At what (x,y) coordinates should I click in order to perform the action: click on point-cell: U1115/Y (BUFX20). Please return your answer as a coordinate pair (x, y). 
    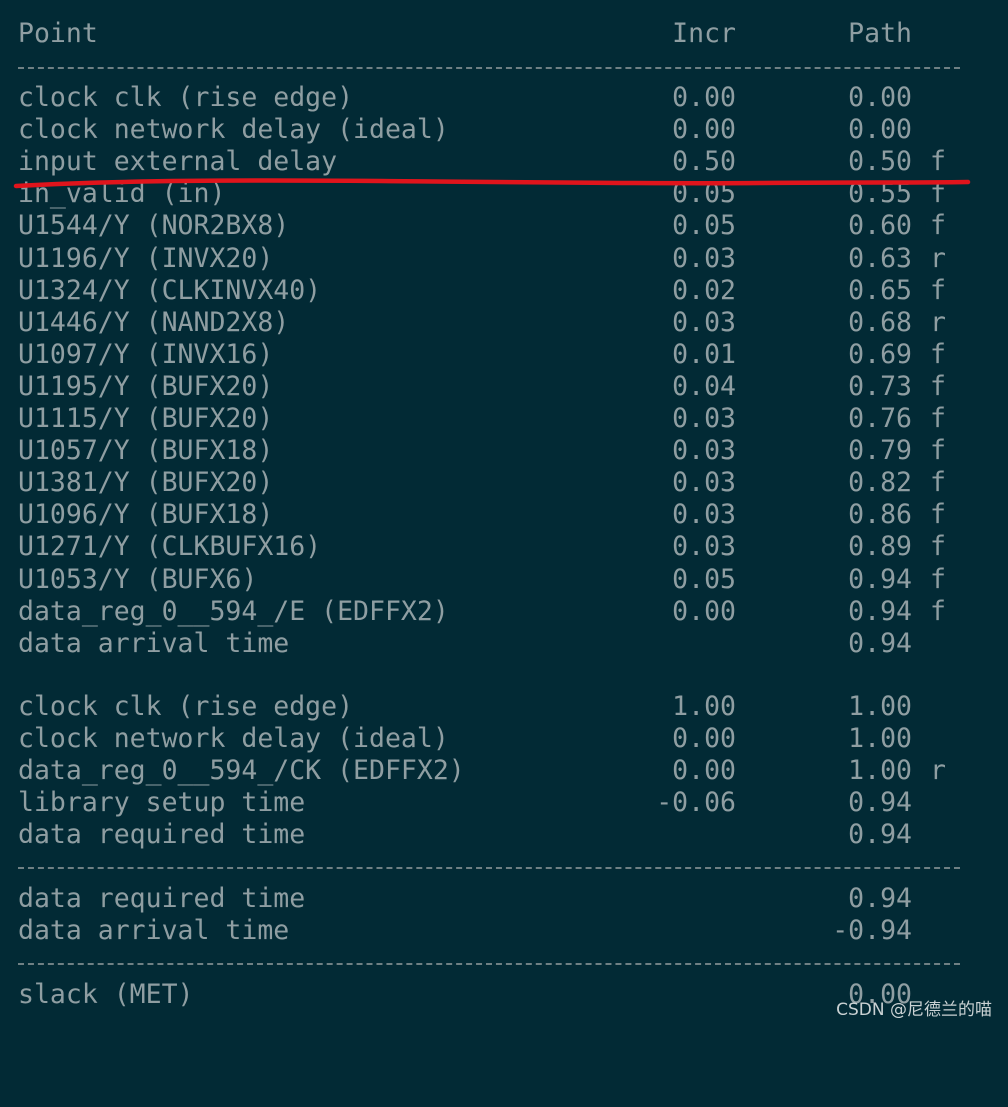
    Looking at the image, I should click on (146, 418).